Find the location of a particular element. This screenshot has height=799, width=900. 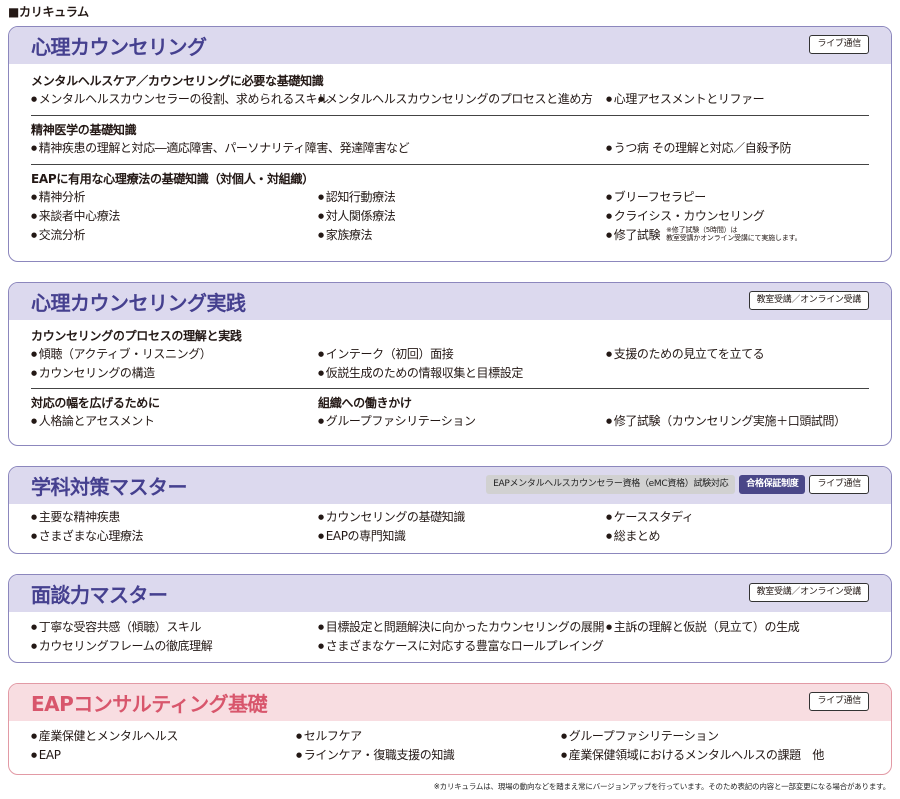

list-item: 来談者中心療法 is located at coordinates (76, 216).